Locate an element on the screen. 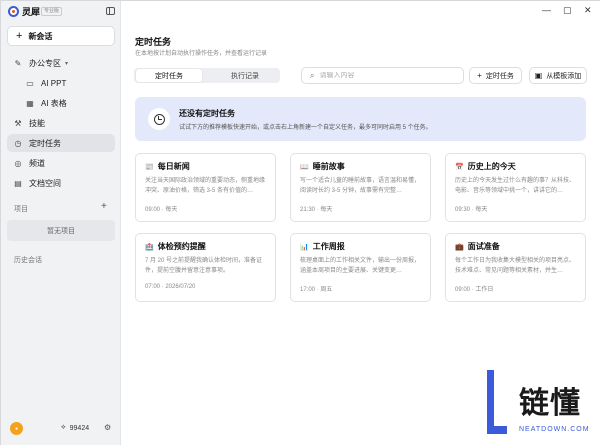 The height and width of the screenshot is (445, 600). search-icon: ⌕ is located at coordinates (312, 75).